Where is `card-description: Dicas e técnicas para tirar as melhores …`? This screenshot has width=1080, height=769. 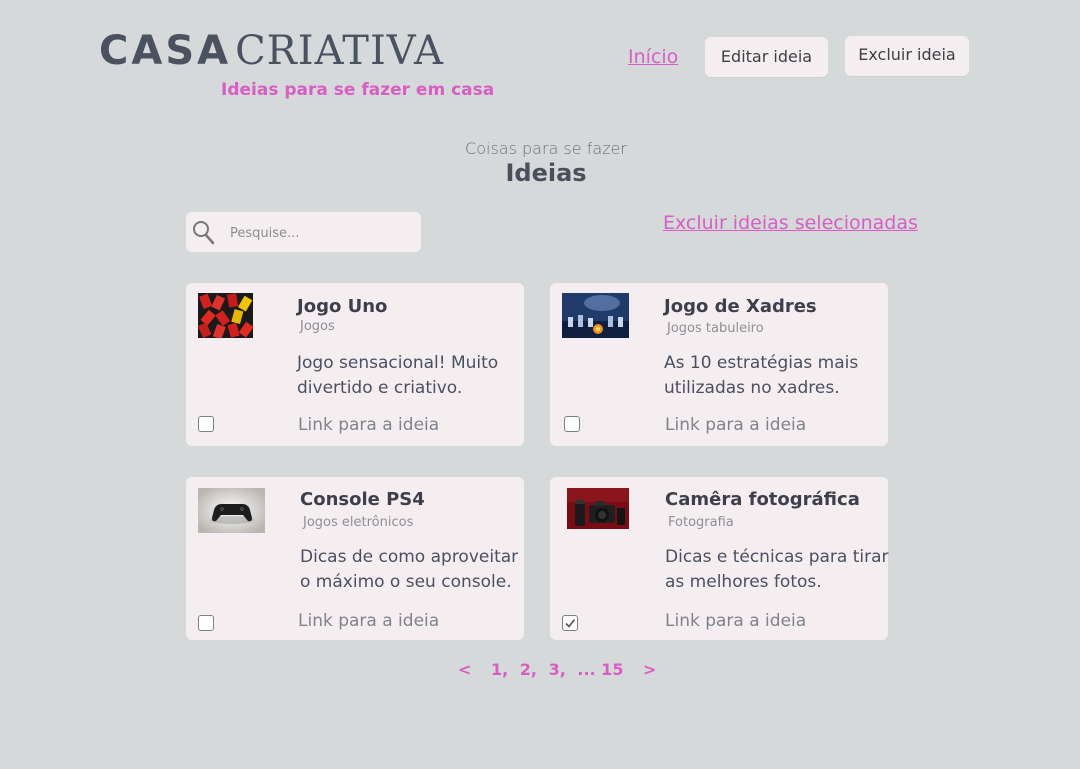
card-description: Dicas e técnicas para tirar as melhores … is located at coordinates (777, 569).